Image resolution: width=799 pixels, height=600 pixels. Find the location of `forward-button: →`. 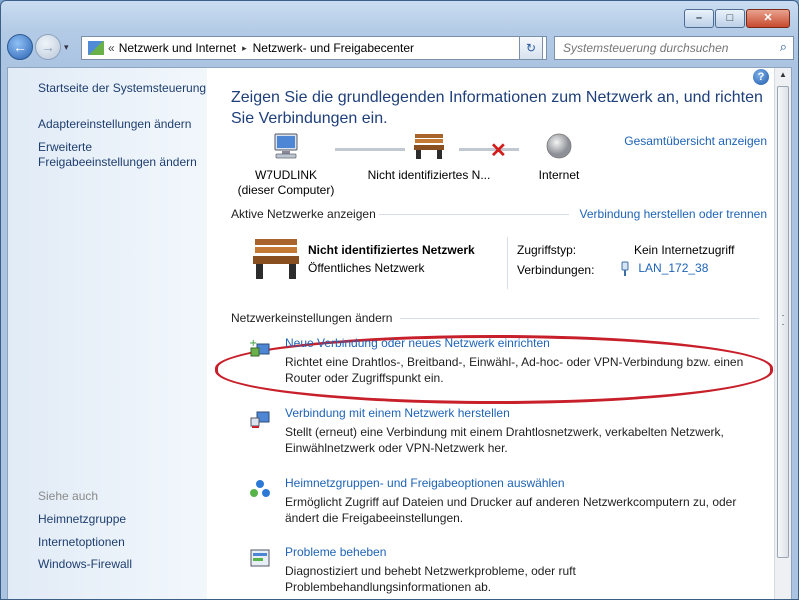

forward-button: → is located at coordinates (48, 47).